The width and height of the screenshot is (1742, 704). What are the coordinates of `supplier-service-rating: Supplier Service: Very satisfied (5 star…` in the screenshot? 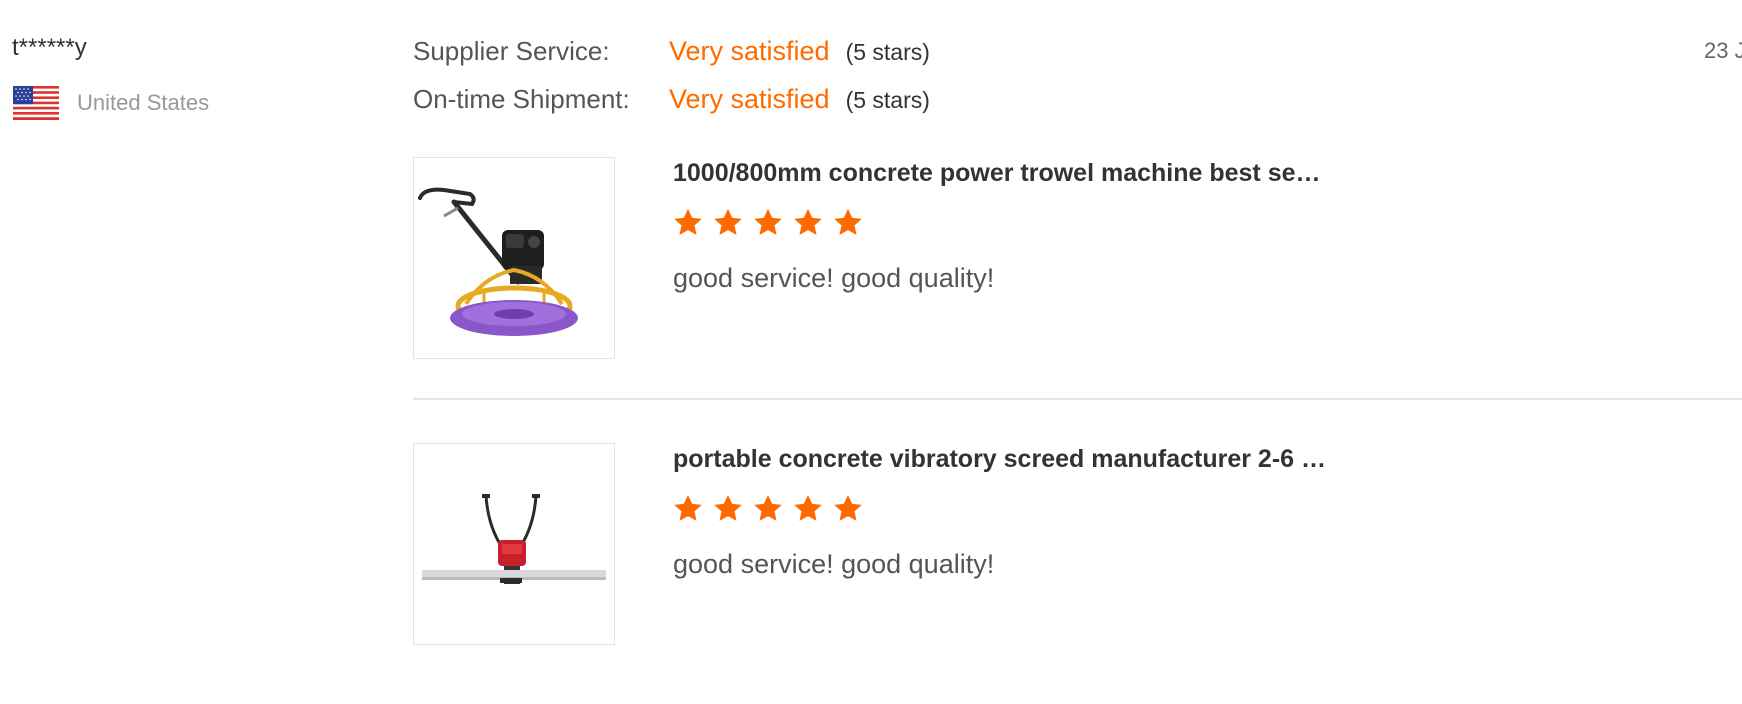 It's located at (671, 51).